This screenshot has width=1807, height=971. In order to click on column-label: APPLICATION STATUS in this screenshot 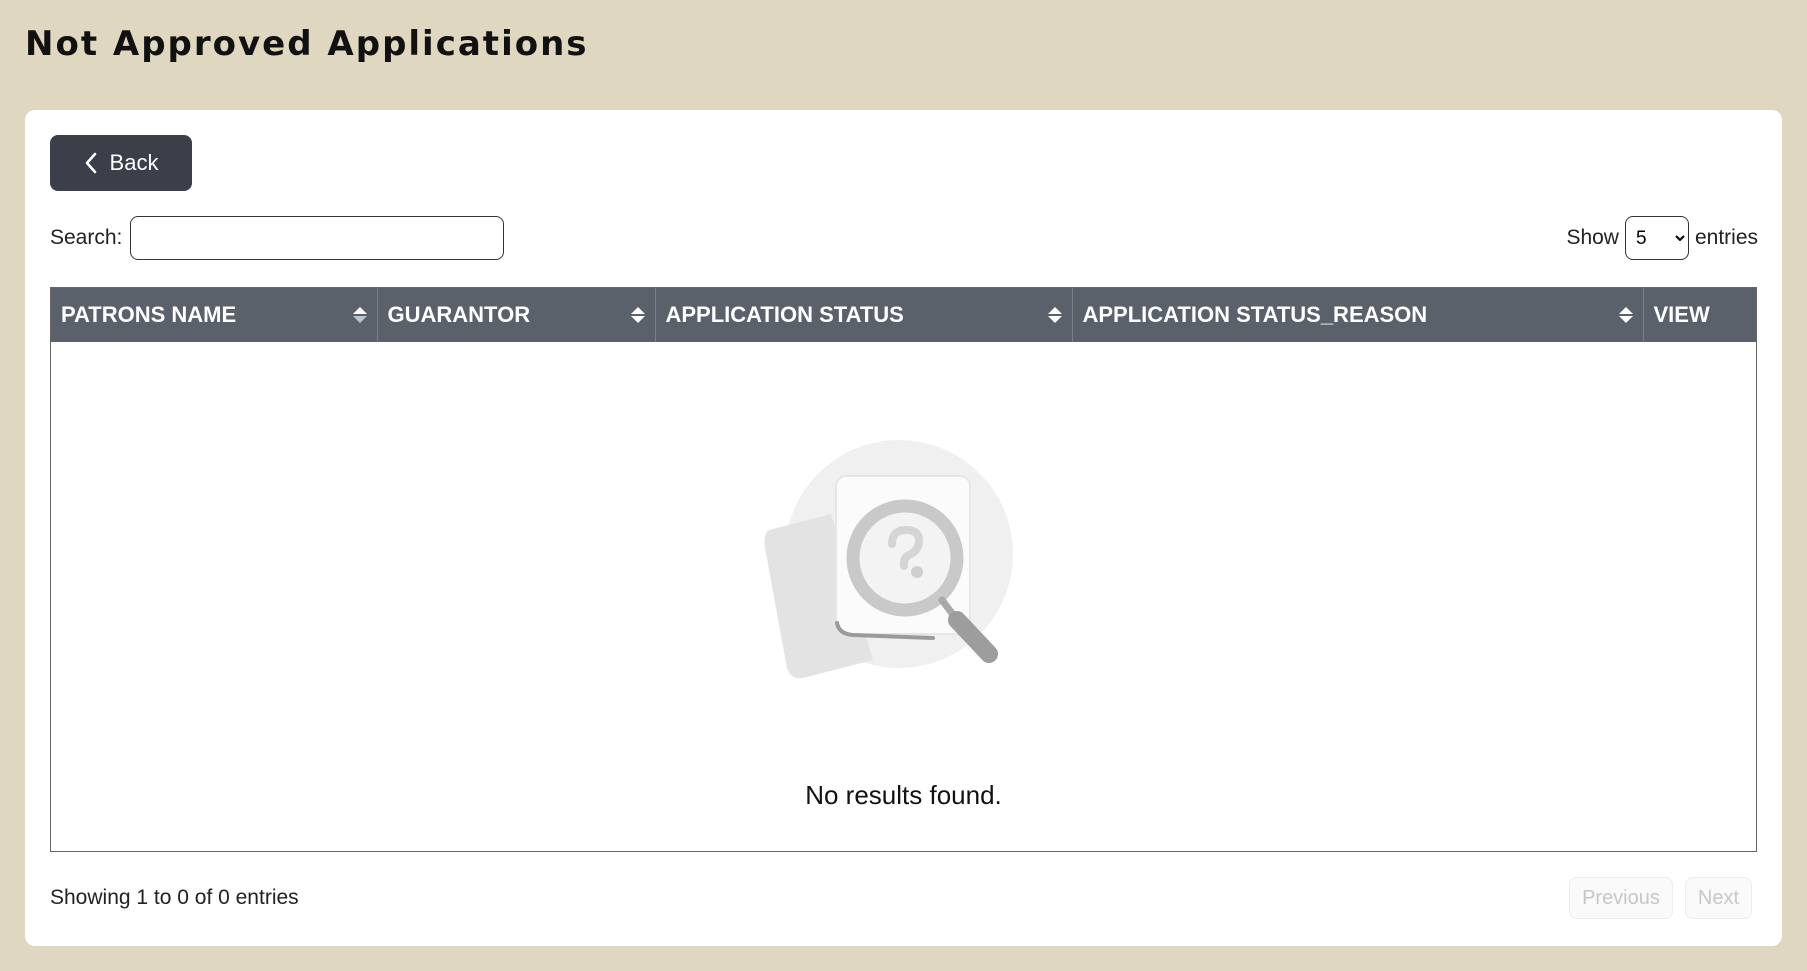, I will do `click(784, 314)`.